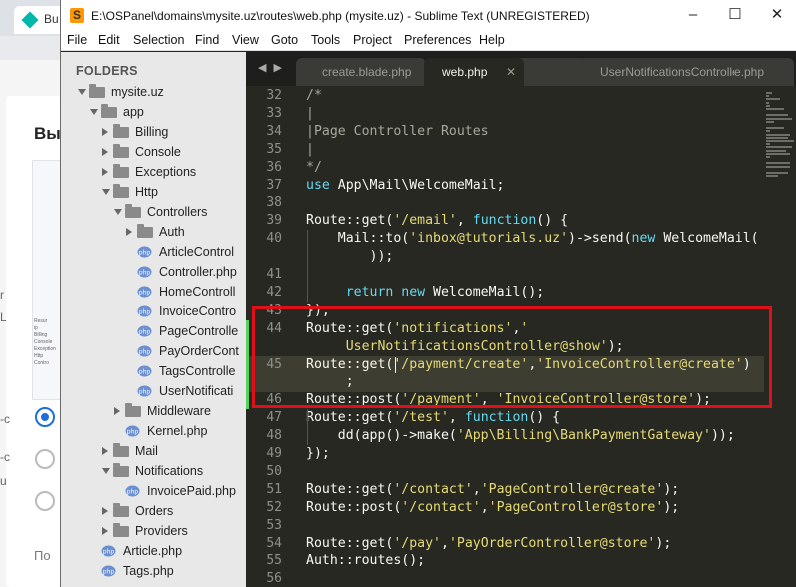  I want to click on menu-preferences: Preferences, so click(437, 40).